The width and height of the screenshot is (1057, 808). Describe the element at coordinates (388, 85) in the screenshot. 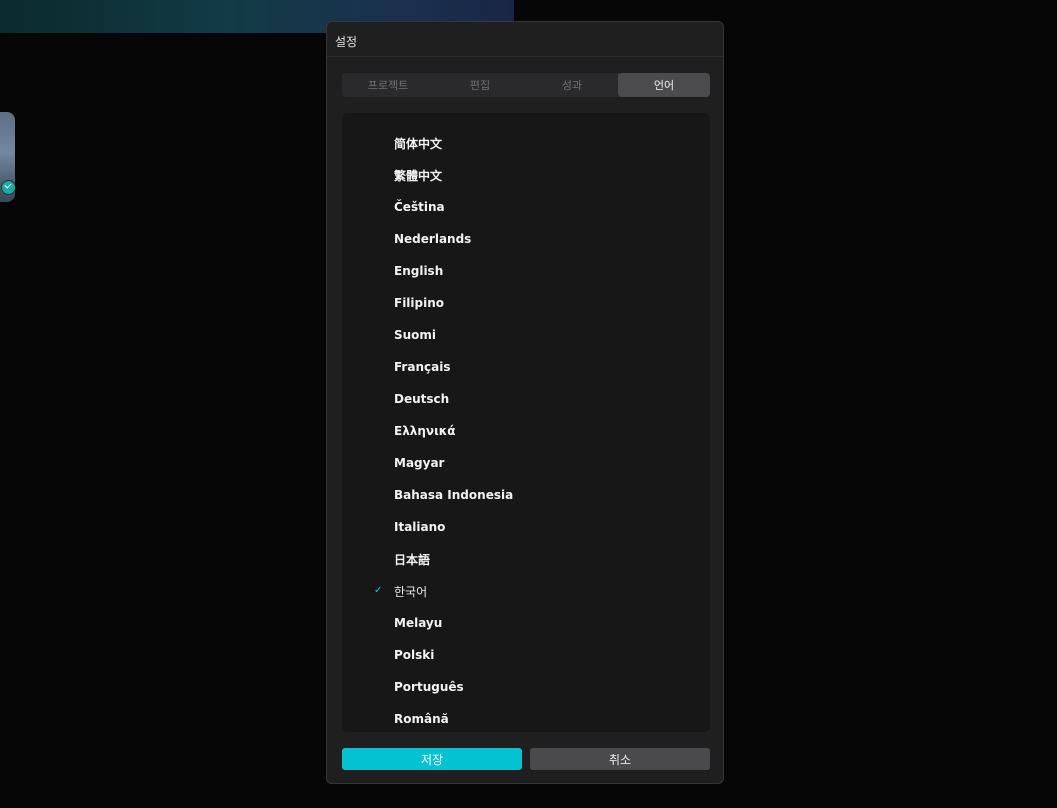

I see `tab-project: 프로젝트` at that location.